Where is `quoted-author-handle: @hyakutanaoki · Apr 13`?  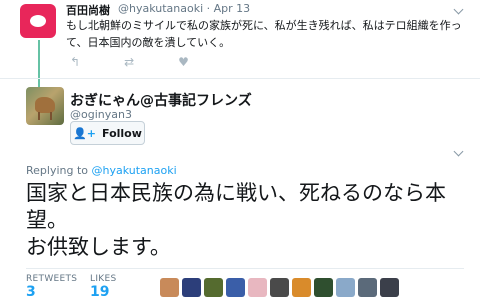 quoted-author-handle: @hyakutanaoki · Apr 13 is located at coordinates (184, 8).